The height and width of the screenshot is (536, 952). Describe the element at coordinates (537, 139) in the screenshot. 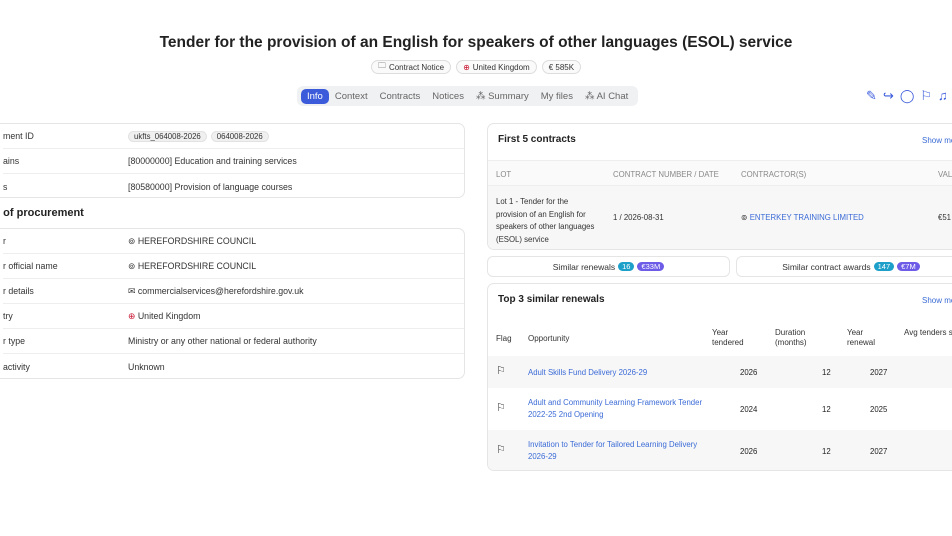

I see `contracts-title: First 5 contracts` at that location.